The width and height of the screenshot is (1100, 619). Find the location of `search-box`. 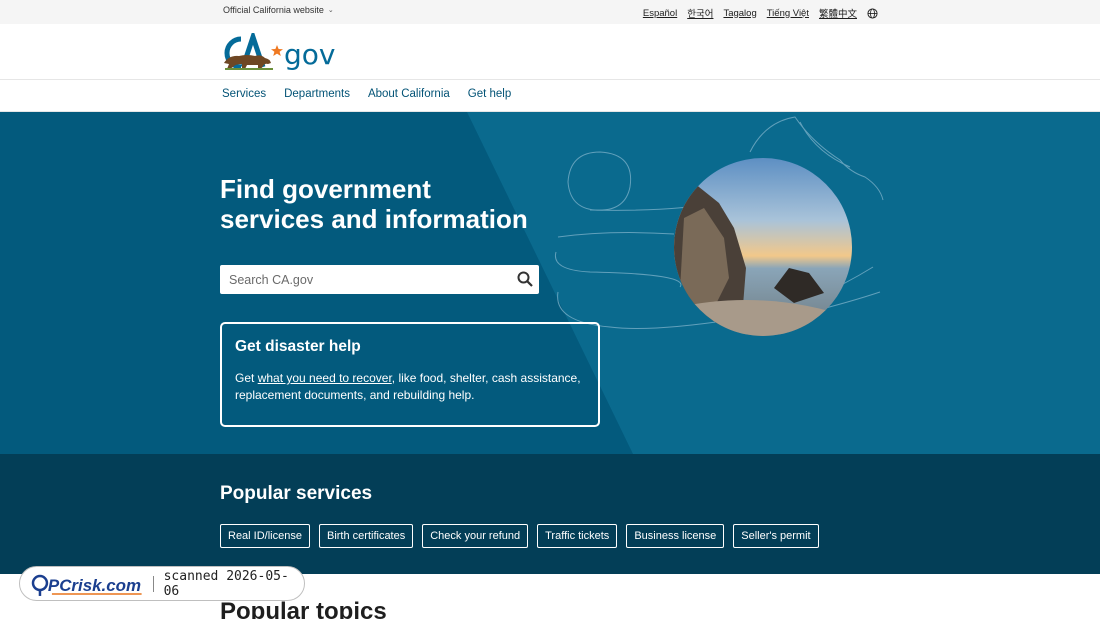

search-box is located at coordinates (379, 279).